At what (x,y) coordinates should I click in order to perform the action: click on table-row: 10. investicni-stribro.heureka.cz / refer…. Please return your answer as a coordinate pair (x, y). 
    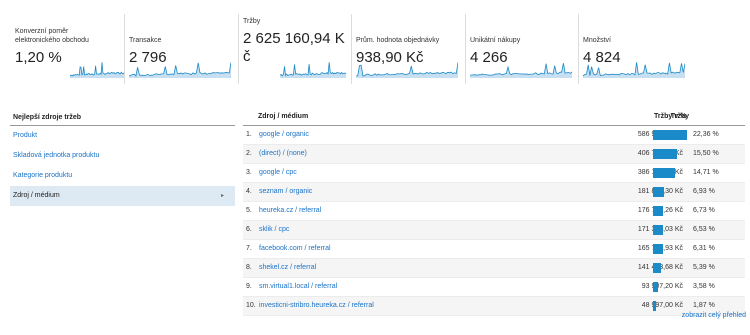
    Looking at the image, I should click on (494, 306).